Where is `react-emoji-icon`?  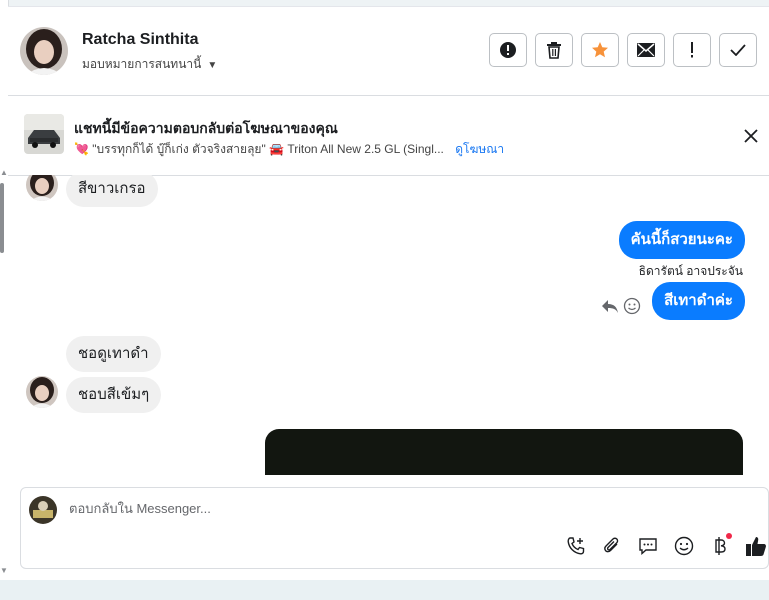
react-emoji-icon is located at coordinates (632, 306).